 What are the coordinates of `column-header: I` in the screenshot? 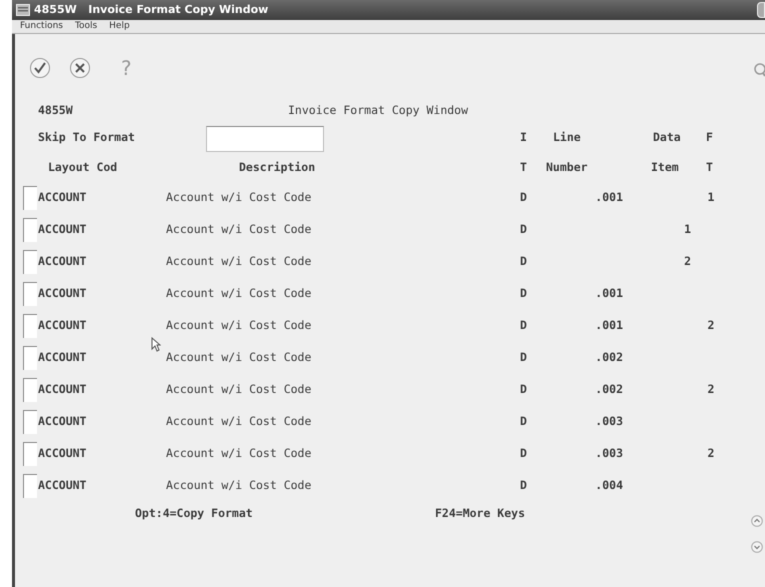 It's located at (523, 137).